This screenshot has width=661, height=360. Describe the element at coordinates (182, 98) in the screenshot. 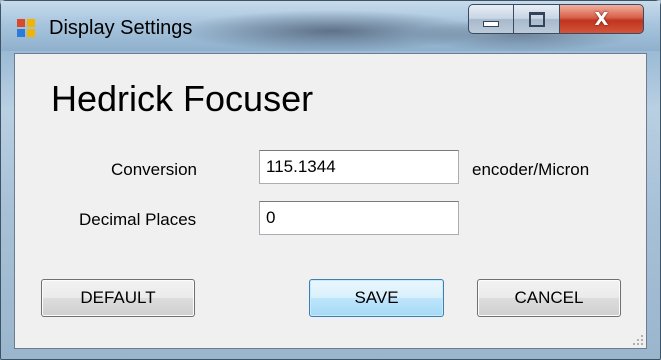

I see `page-title: Hedrick Focuser` at that location.